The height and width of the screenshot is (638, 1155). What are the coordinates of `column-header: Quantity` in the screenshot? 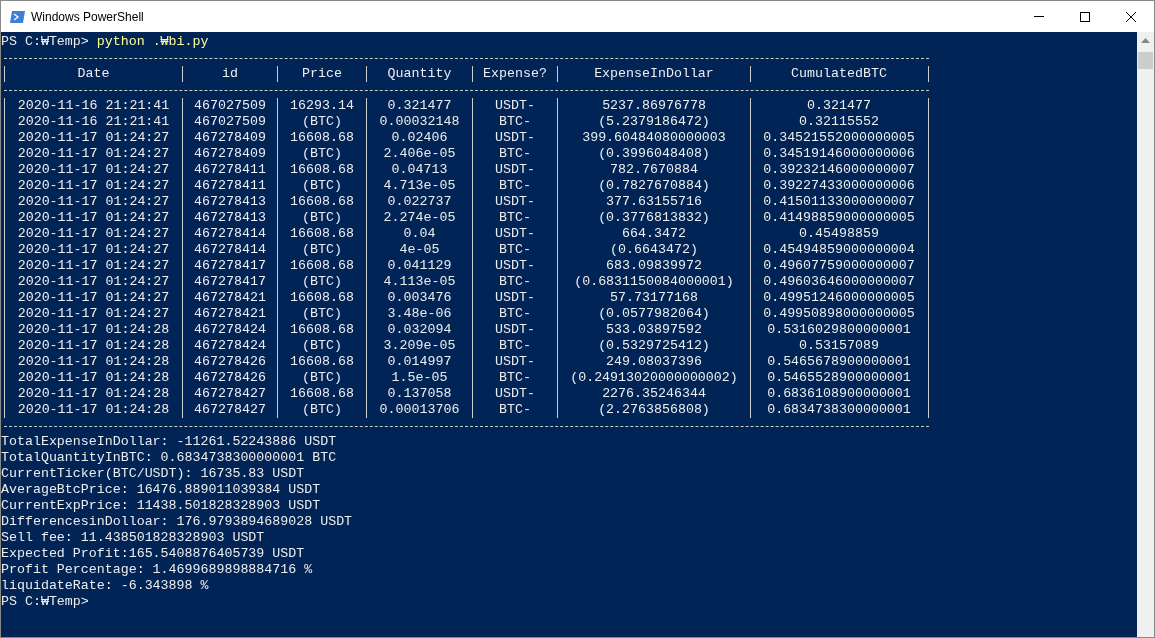 It's located at (419, 74).